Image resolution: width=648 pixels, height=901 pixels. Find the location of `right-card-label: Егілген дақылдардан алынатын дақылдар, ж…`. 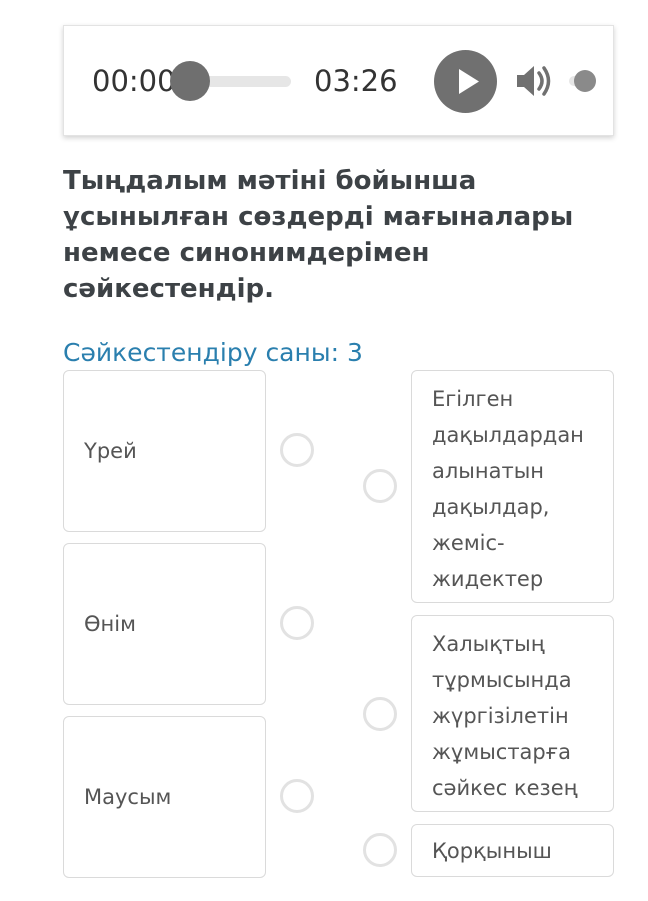

right-card-label: Егілген дақылдардан алынатын дақылдар, ж… is located at coordinates (508, 489).